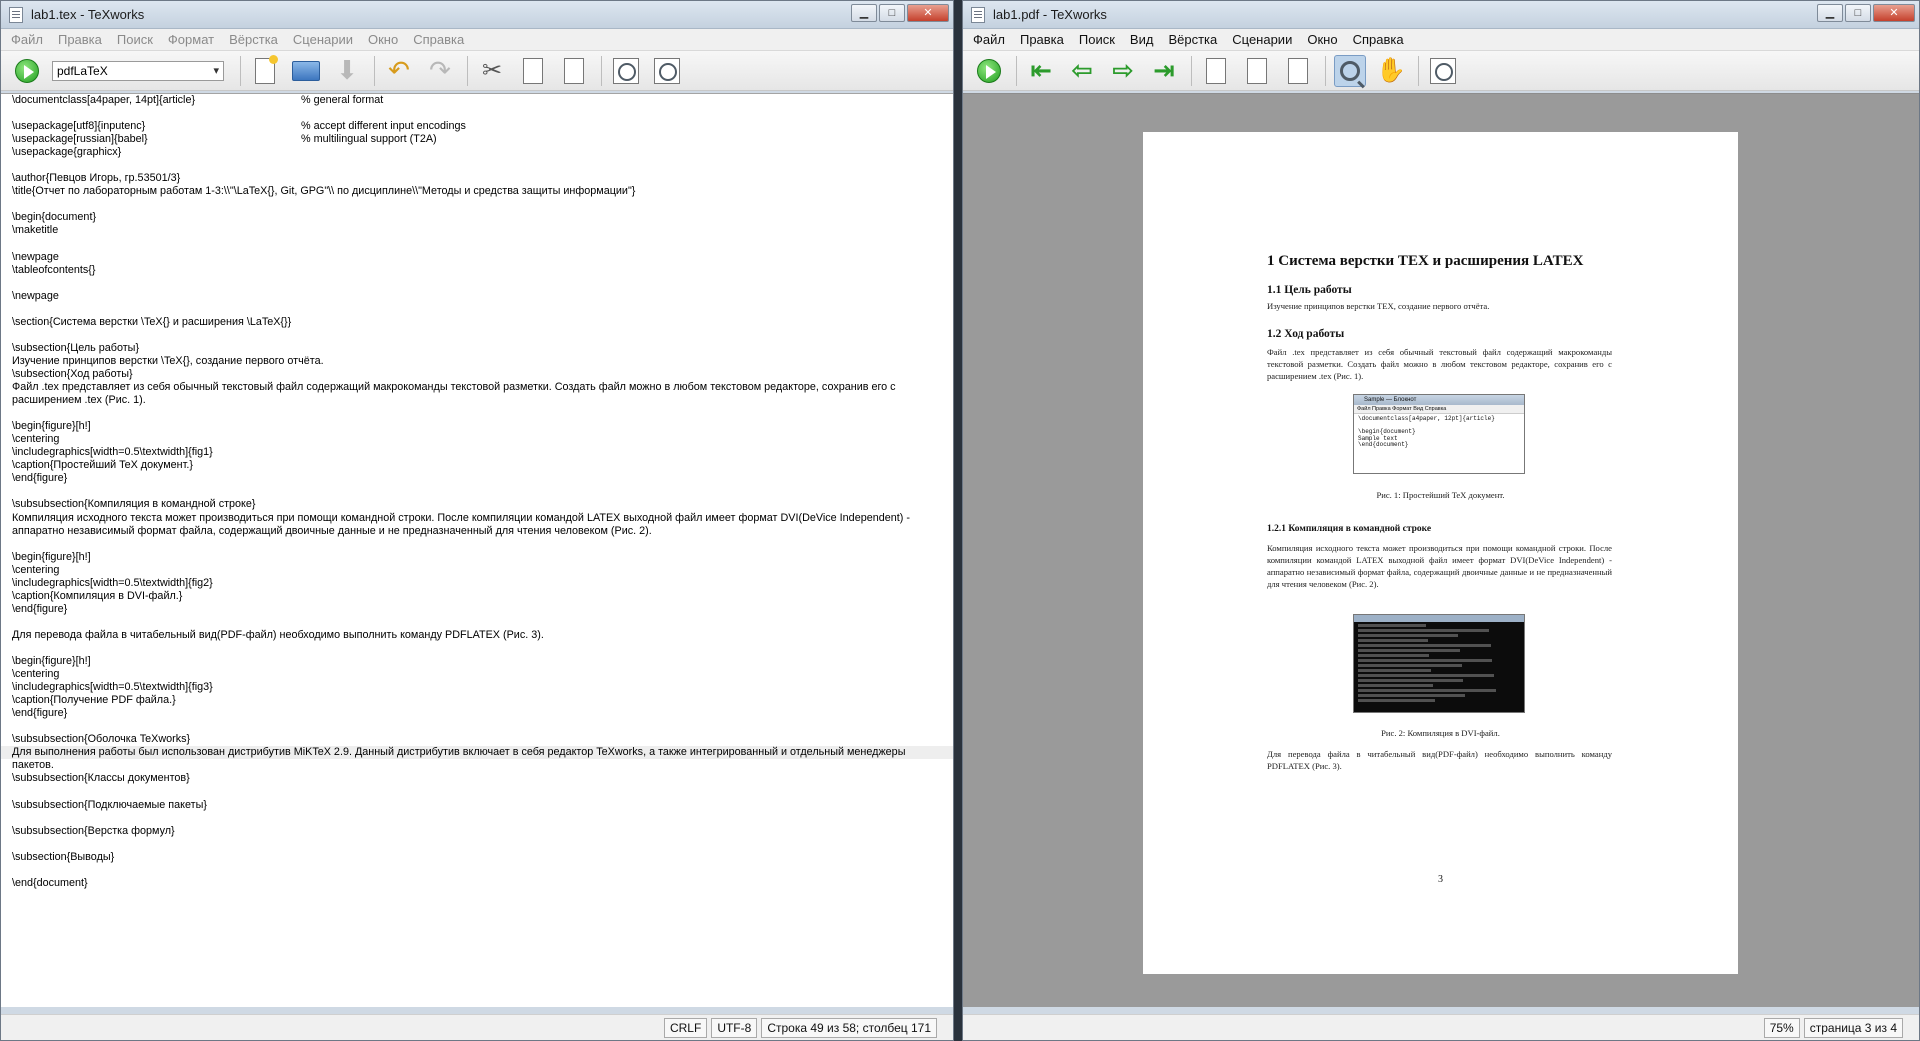 This screenshot has width=1920, height=1041. Describe the element at coordinates (477, 465) in the screenshot. I see `code-line: \caption{Простейший TeX документ.}` at that location.